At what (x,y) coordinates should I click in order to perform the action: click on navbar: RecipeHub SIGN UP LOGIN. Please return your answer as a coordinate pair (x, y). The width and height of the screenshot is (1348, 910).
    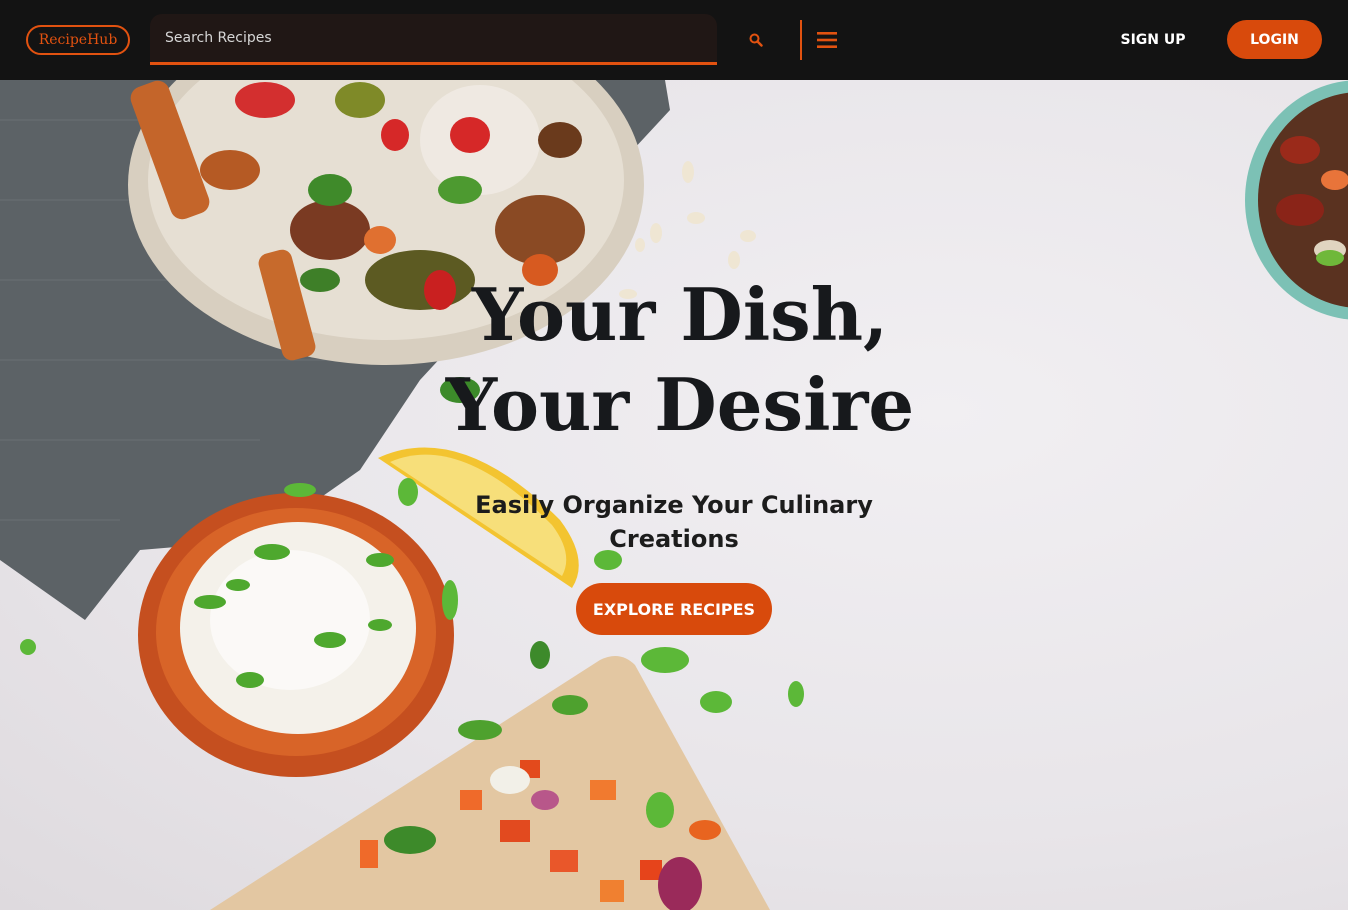
    Looking at the image, I should click on (674, 40).